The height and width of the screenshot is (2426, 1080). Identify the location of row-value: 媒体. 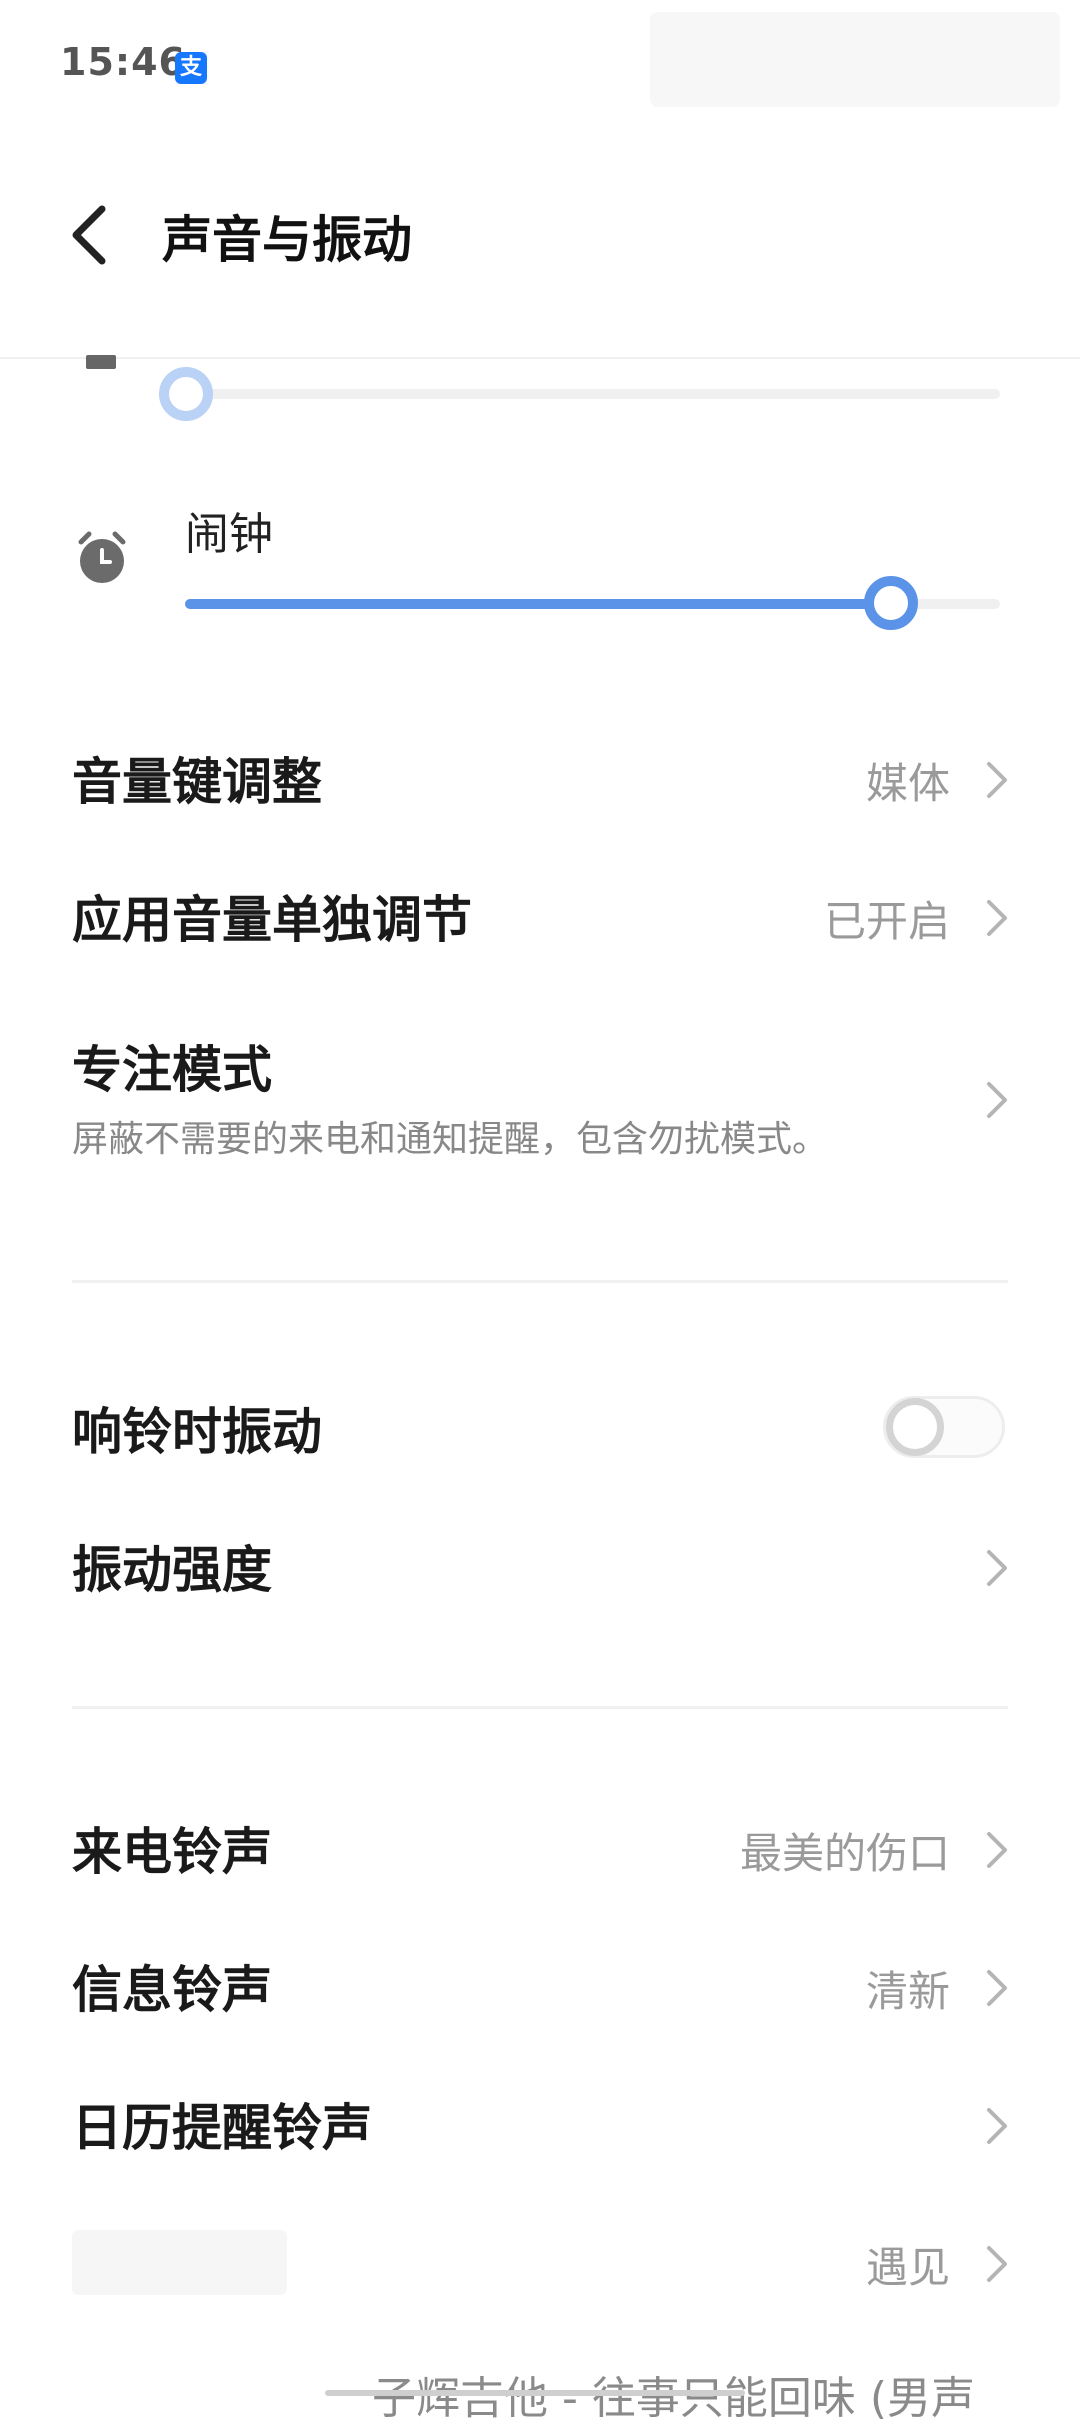
(907, 783).